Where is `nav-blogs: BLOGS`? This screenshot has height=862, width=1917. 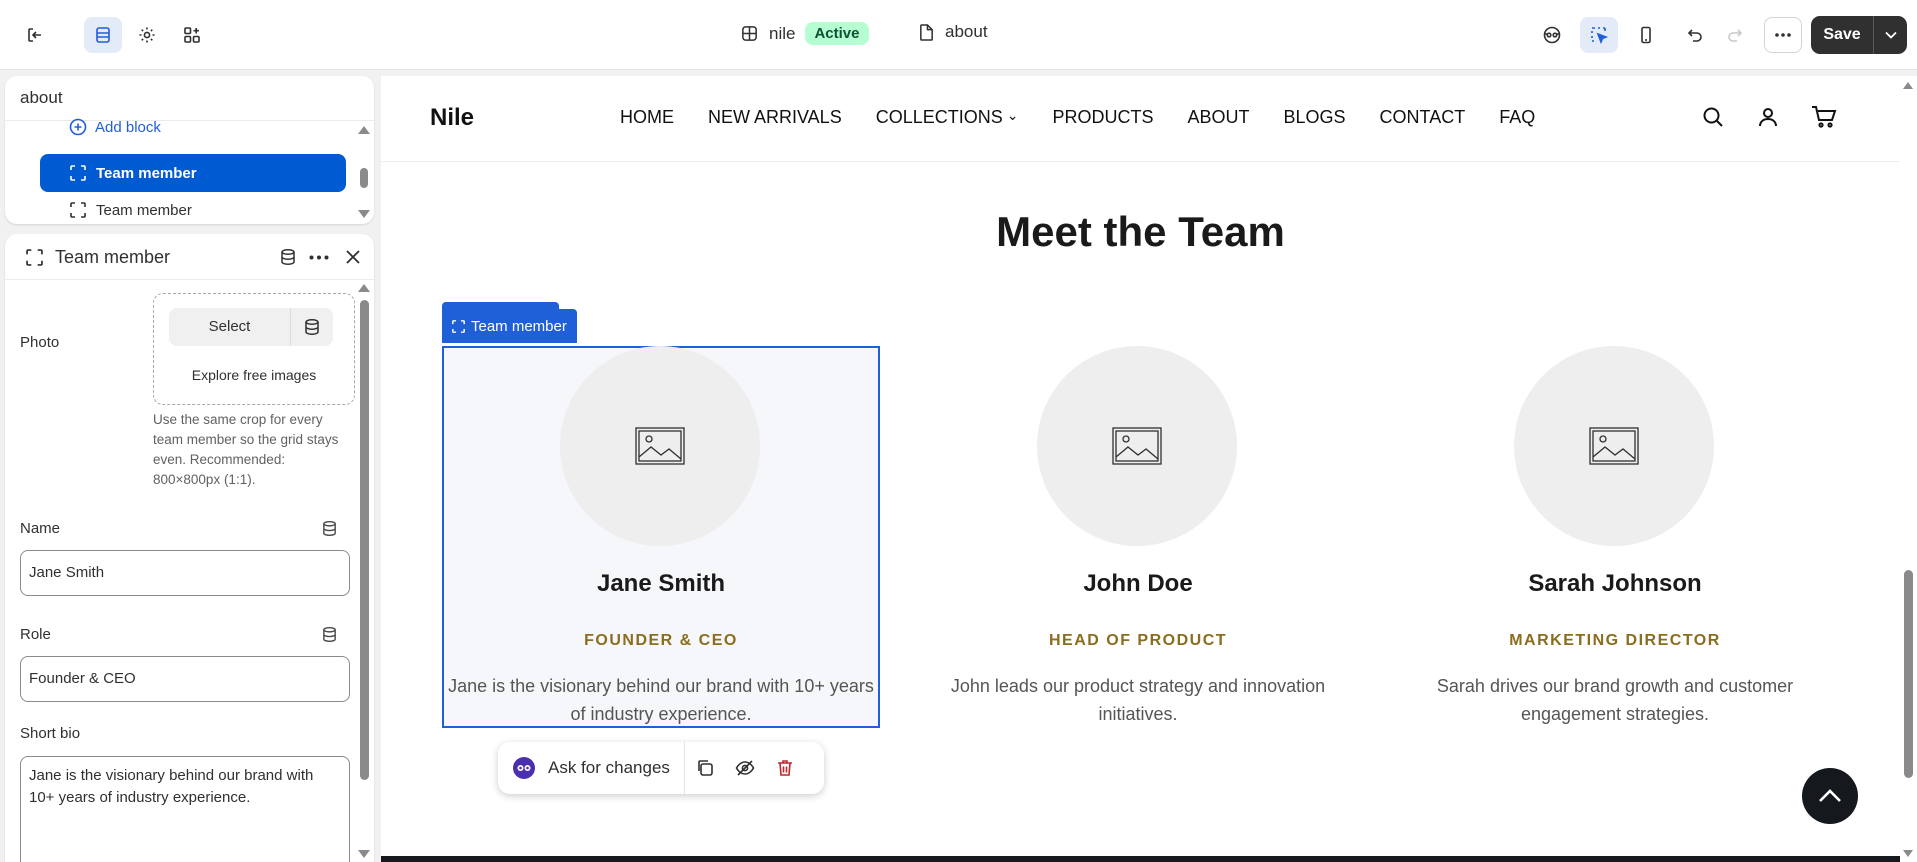 nav-blogs: BLOGS is located at coordinates (1315, 117).